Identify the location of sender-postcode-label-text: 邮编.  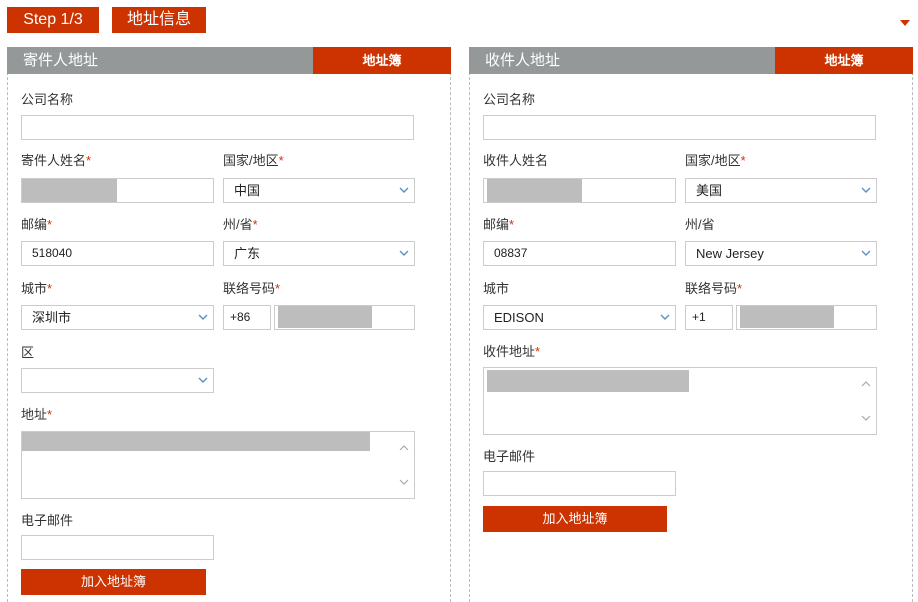
(34, 224).